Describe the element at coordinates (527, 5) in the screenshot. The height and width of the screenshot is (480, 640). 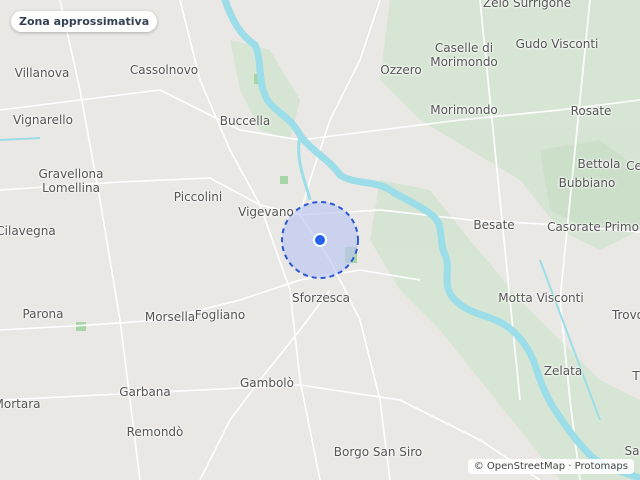
I see `place-label: Zelo Surrigone` at that location.